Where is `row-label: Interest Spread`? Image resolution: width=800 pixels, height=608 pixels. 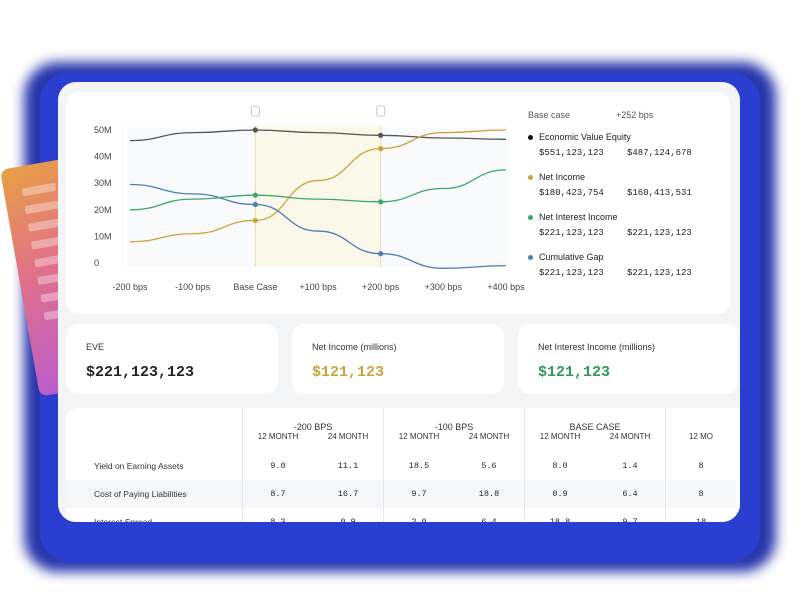 row-label: Interest Spread is located at coordinates (123, 519).